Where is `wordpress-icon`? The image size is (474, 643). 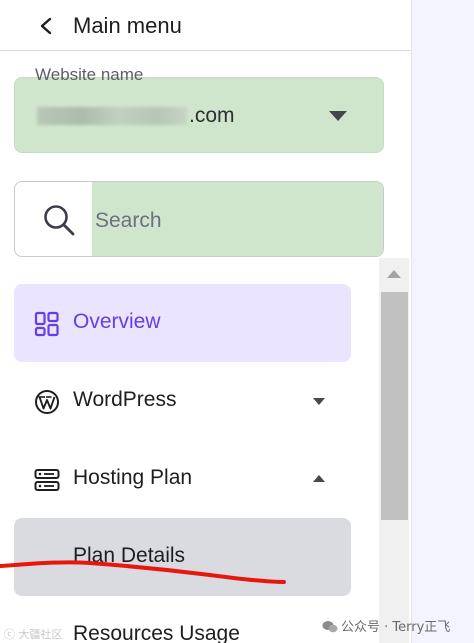 wordpress-icon is located at coordinates (47, 402).